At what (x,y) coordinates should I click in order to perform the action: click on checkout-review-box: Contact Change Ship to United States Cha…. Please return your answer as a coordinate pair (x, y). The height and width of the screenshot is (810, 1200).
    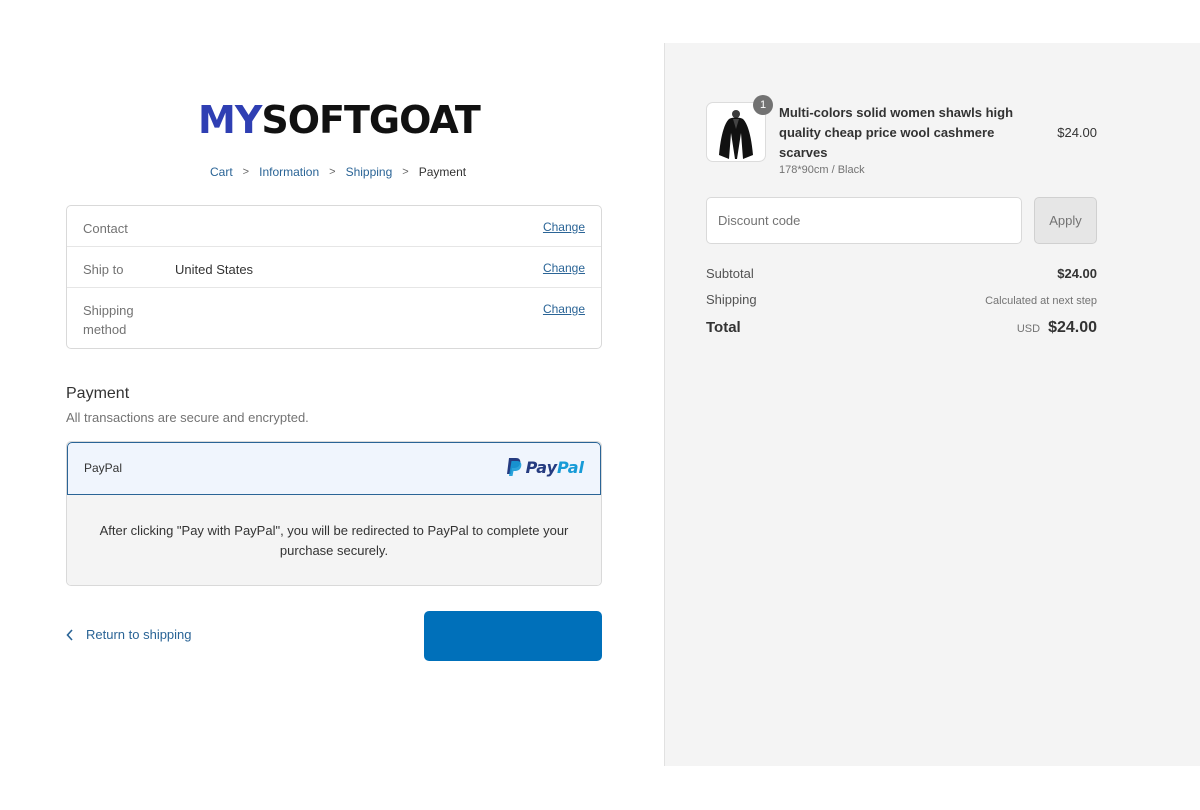
    Looking at the image, I should click on (334, 277).